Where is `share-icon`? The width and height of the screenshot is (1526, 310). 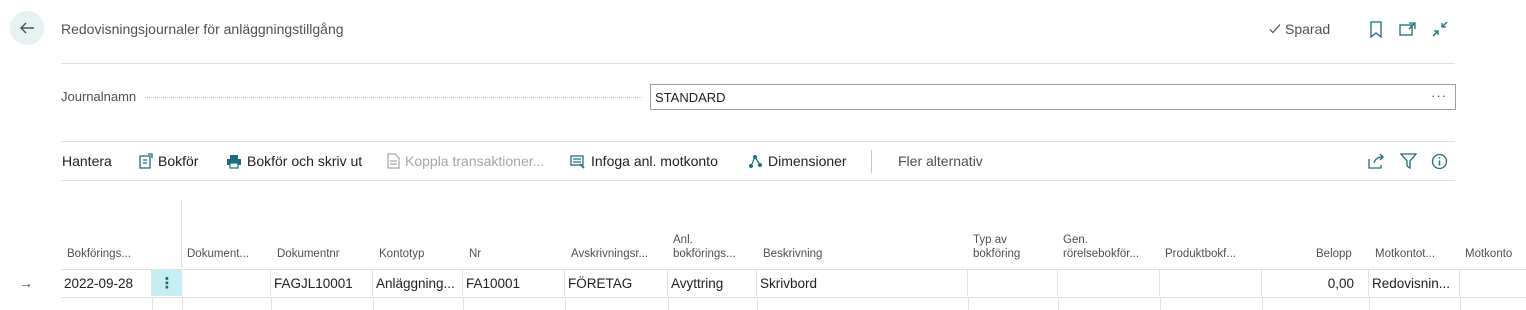
share-icon is located at coordinates (1376, 161).